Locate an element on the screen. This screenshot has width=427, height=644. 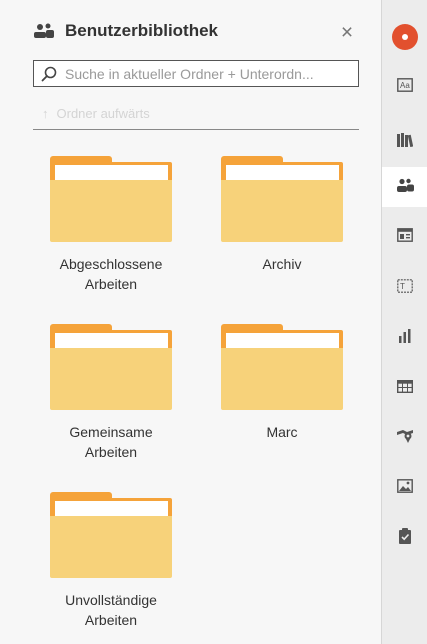
user-library-button is located at coordinates (404, 187).